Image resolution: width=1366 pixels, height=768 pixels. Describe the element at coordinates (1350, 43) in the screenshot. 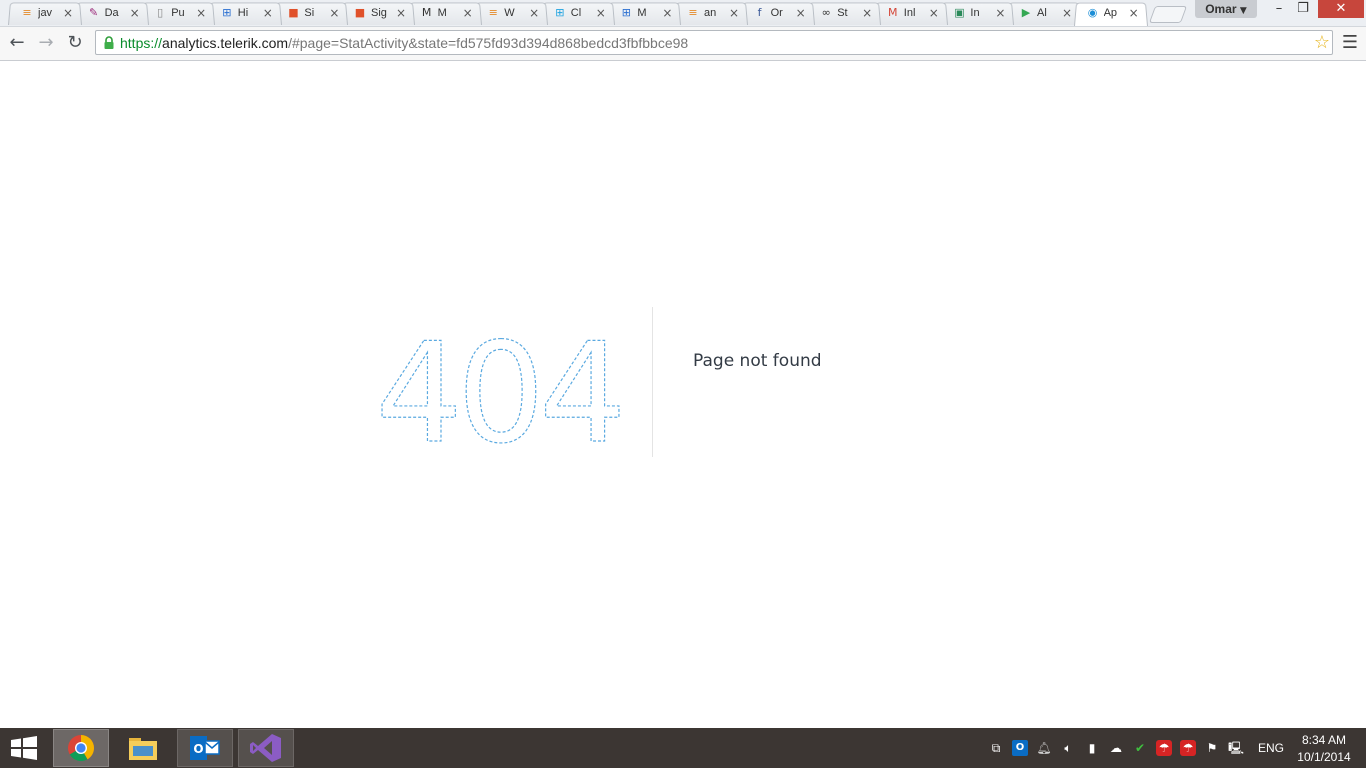

I see `menu-icon: ☰` at that location.